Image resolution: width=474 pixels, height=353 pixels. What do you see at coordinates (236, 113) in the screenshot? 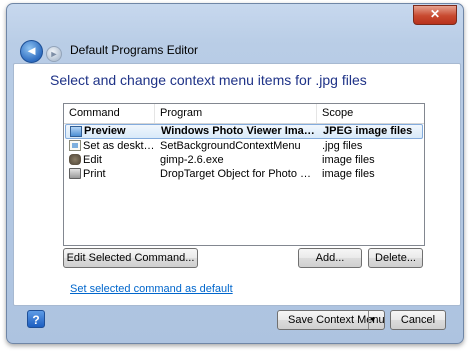
I see `column-header-program: Program` at bounding box center [236, 113].